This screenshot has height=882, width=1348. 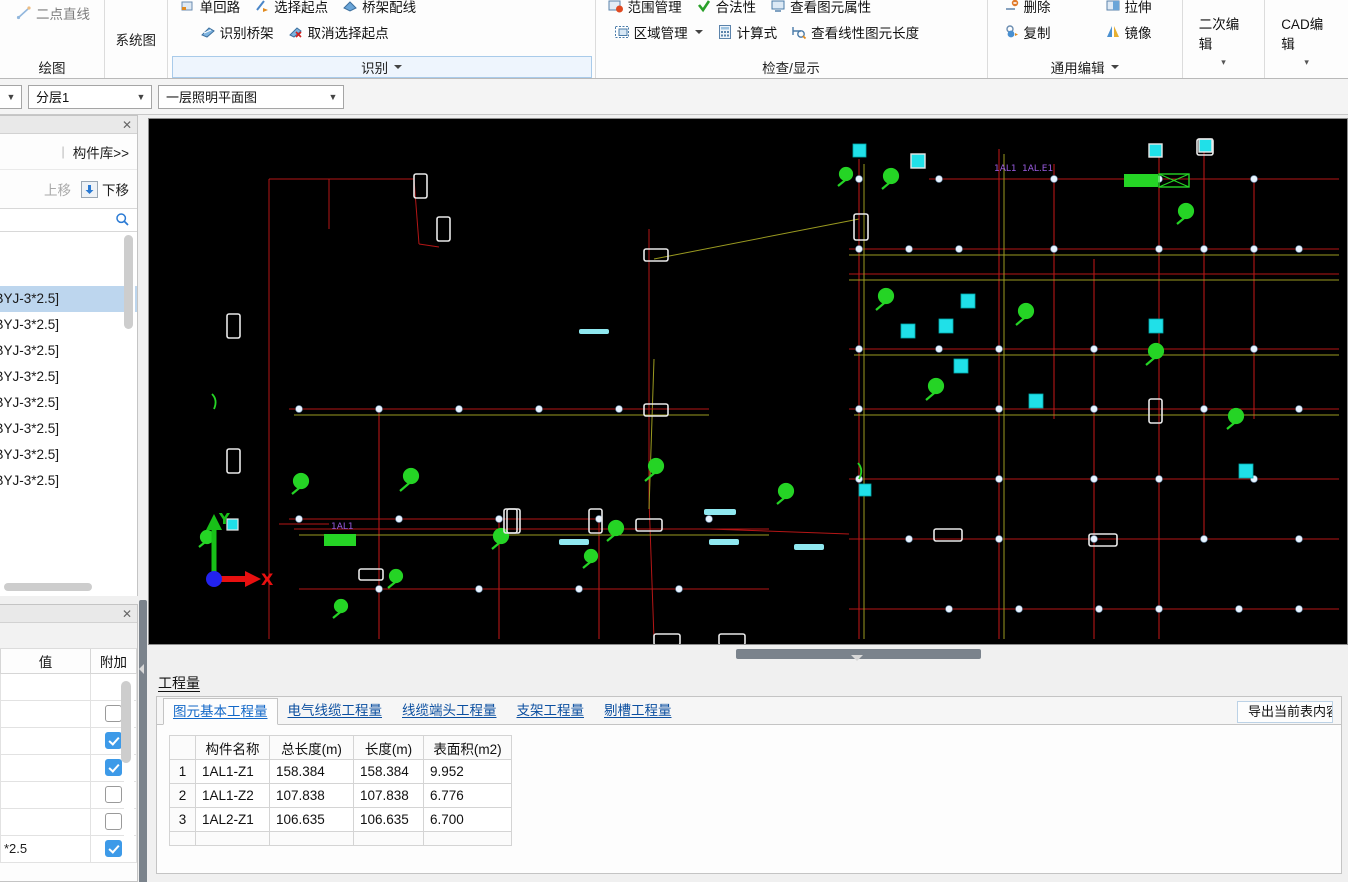 I want to click on svg-text: X, so click(x=267, y=579).